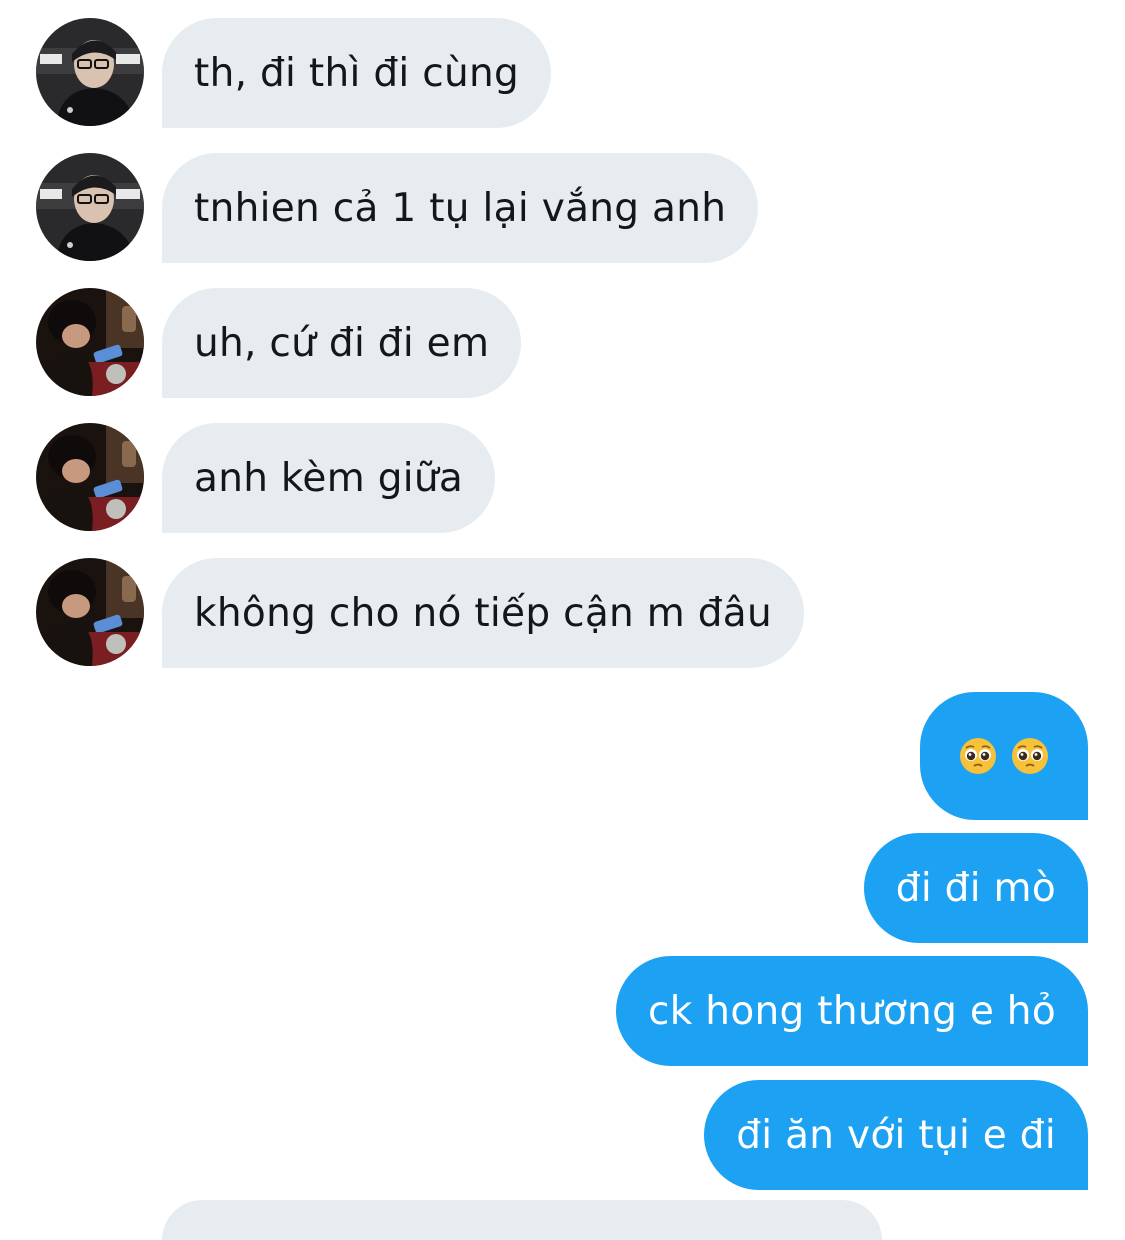  I want to click on message-text: đi ăn với tụi e đi, so click(896, 1135).